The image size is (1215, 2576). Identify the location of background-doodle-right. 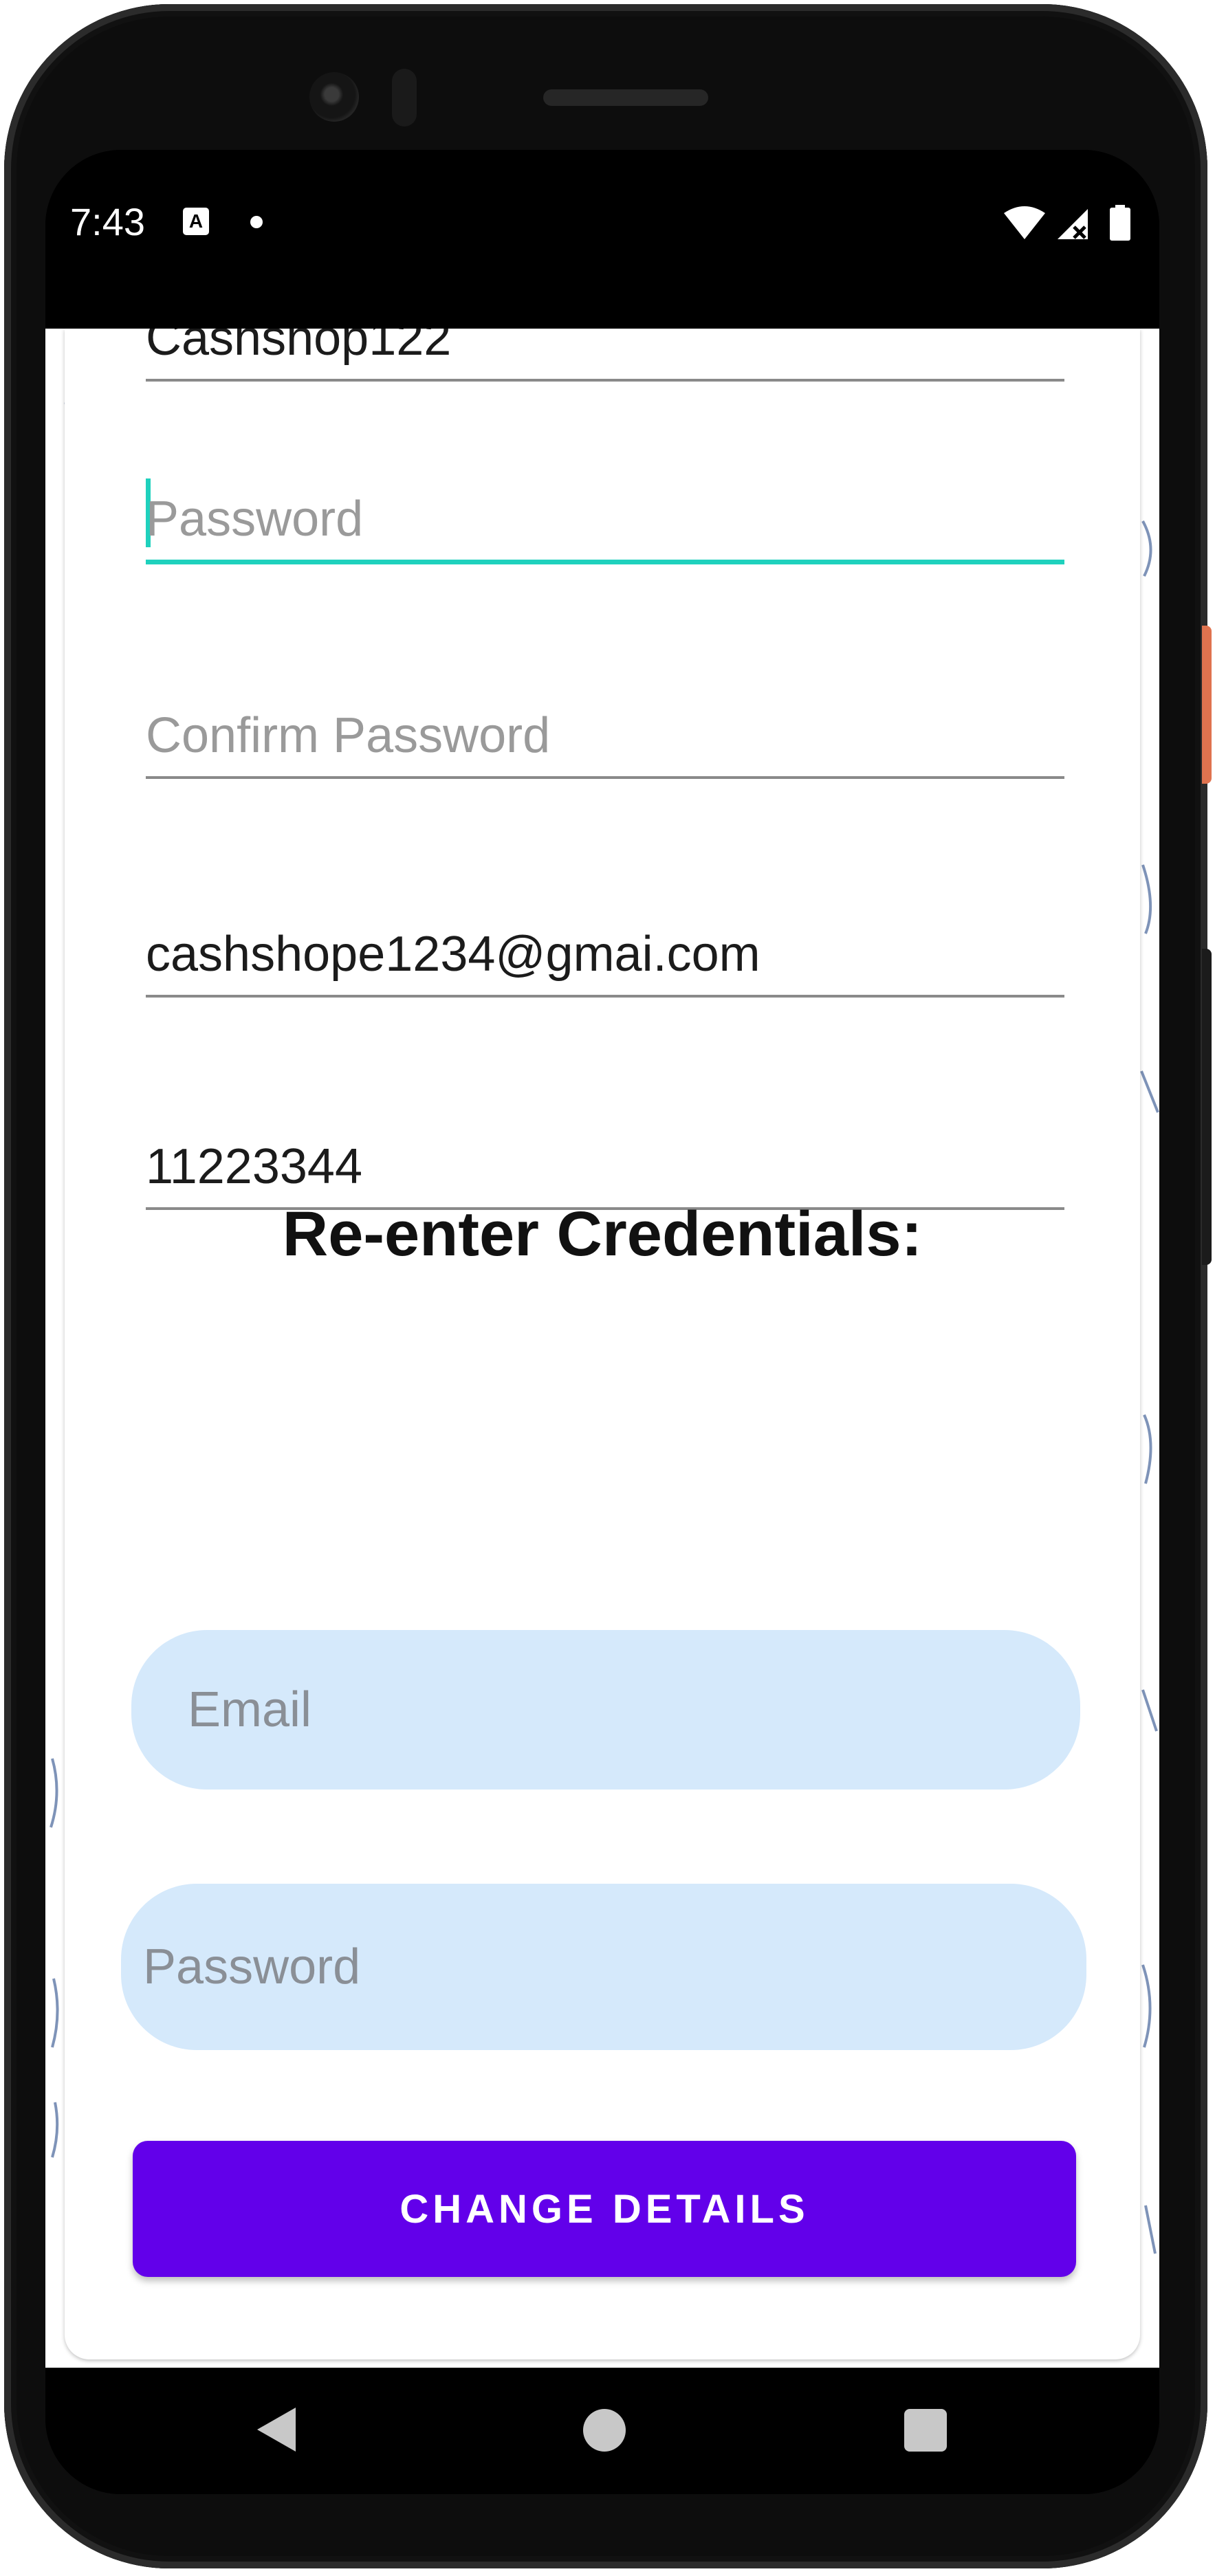
(1149, 1387).